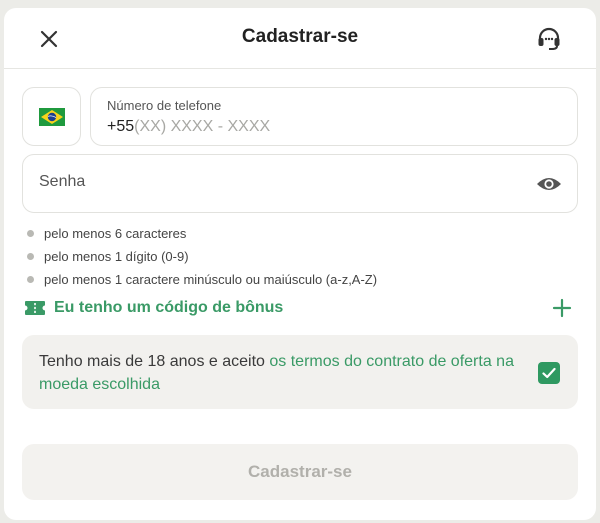  I want to click on checkmark-icon, so click(549, 373).